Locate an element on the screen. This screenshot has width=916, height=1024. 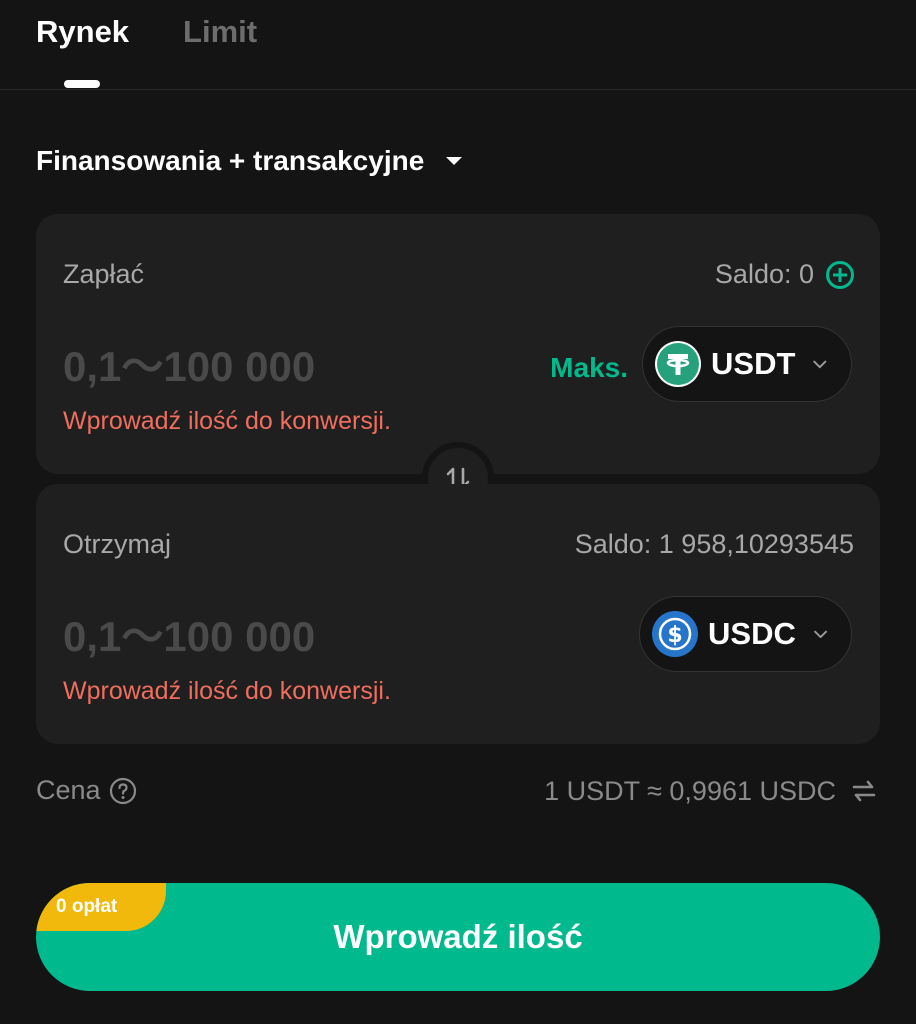
tabs-divider is located at coordinates (458, 89).